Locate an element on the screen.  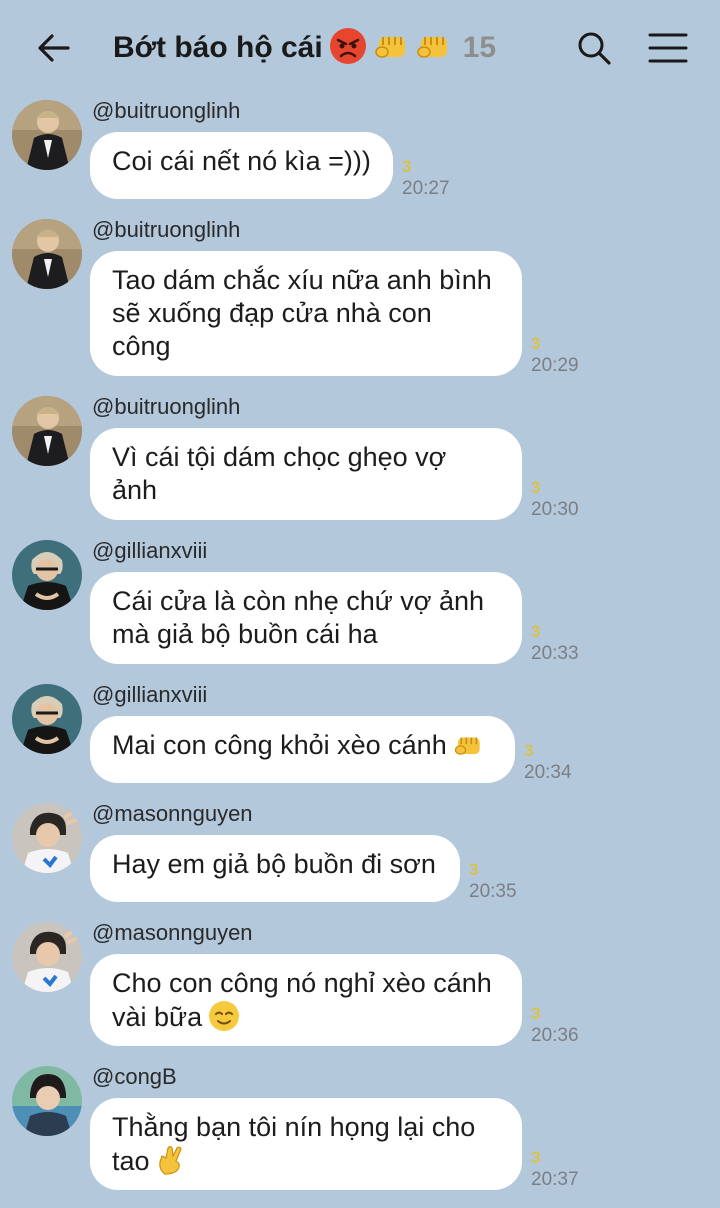
message-time: 20:34 is located at coordinates (548, 772).